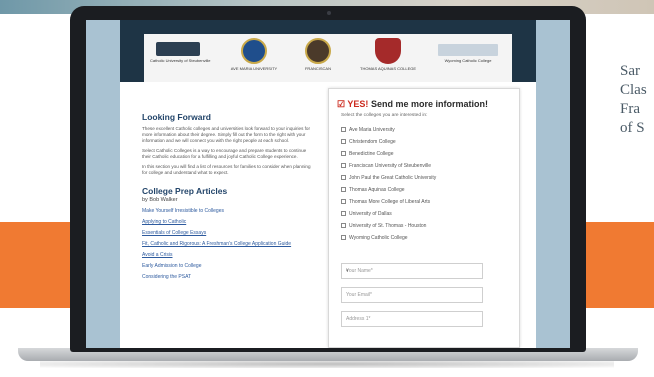 This screenshot has width=654, height=377. I want to click on college-option: University of Dallas, so click(366, 214).